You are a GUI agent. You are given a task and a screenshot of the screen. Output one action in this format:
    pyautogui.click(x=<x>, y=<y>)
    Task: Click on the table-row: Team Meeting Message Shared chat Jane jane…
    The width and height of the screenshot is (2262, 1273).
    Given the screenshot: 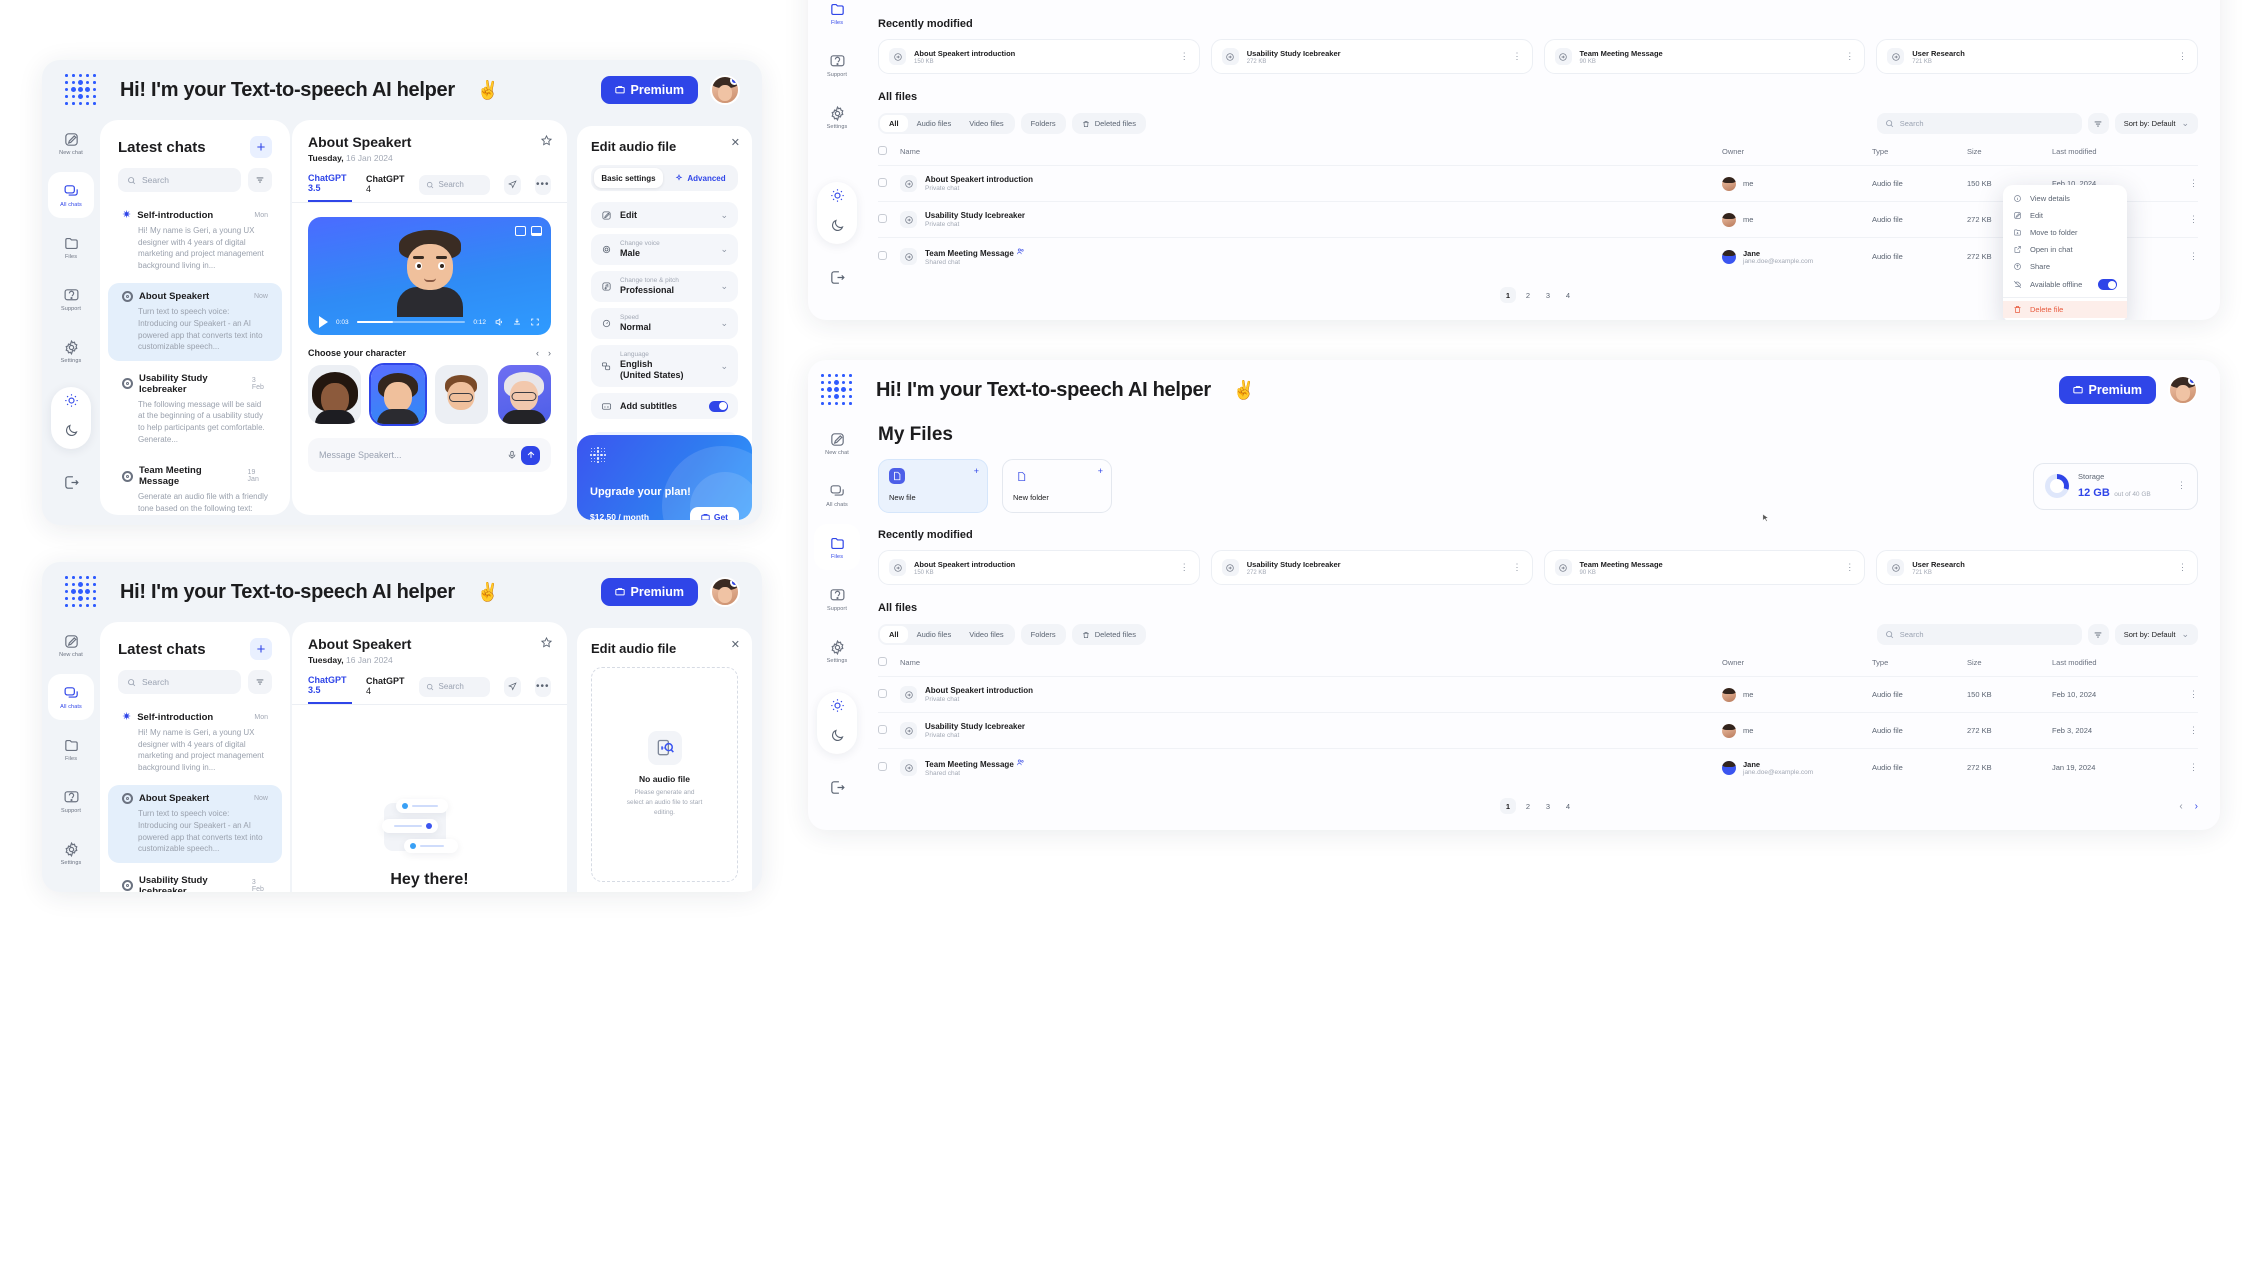 What is the action you would take?
    pyautogui.click(x=1538, y=256)
    